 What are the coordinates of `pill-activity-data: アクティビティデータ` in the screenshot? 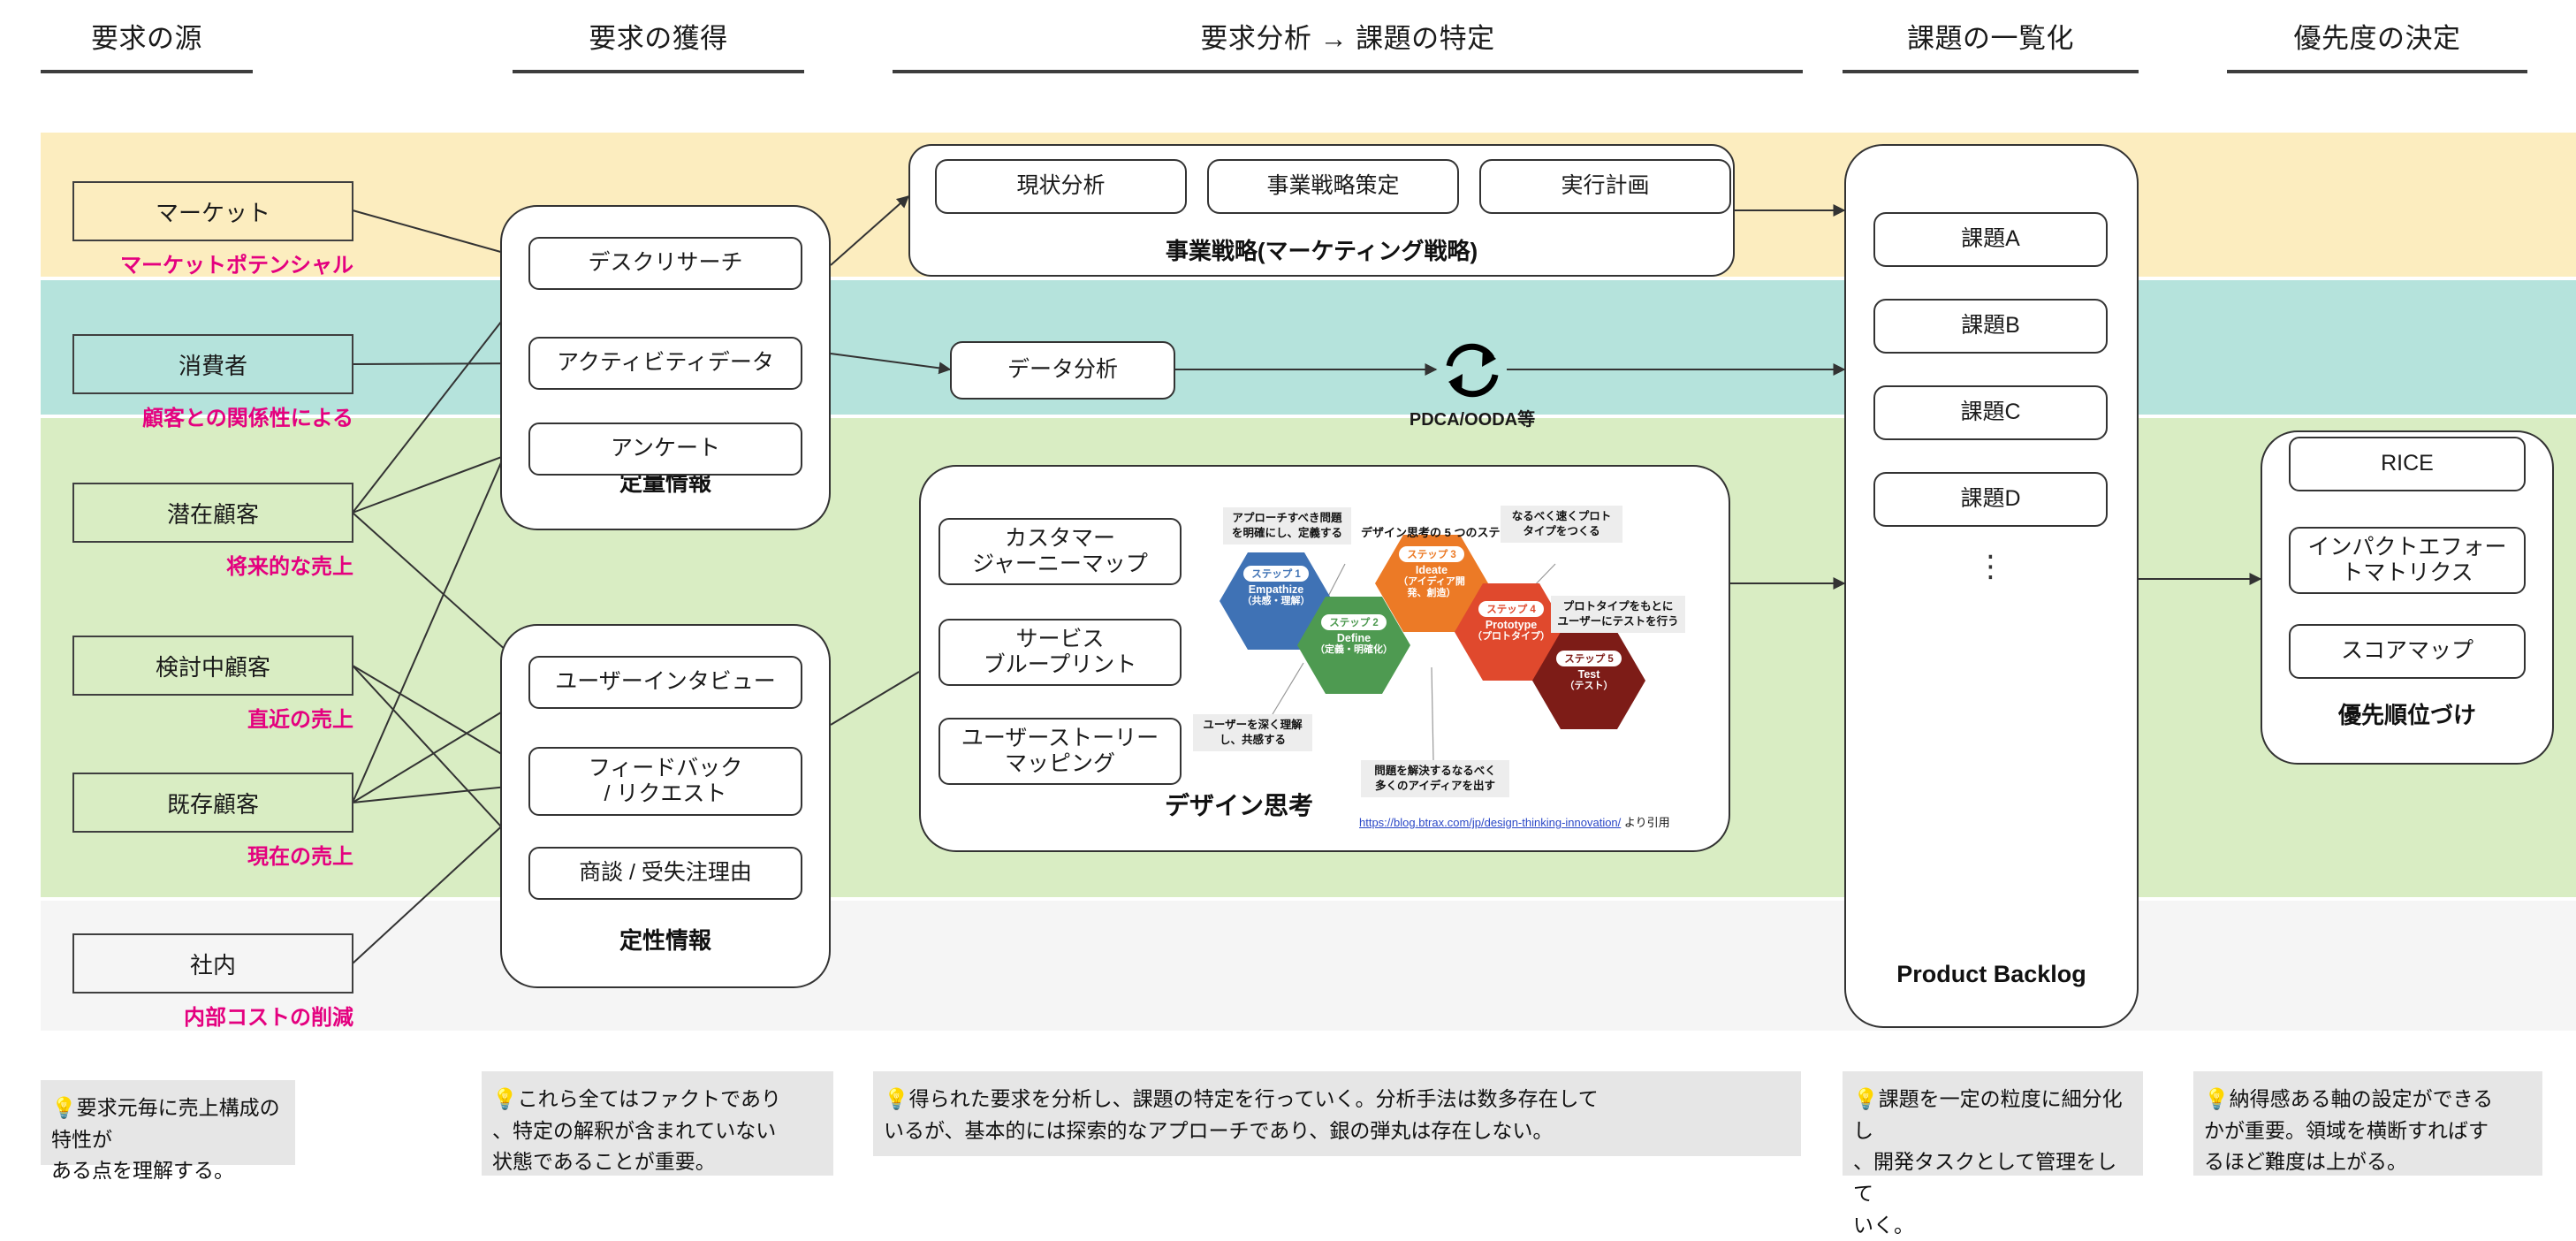 It's located at (665, 363).